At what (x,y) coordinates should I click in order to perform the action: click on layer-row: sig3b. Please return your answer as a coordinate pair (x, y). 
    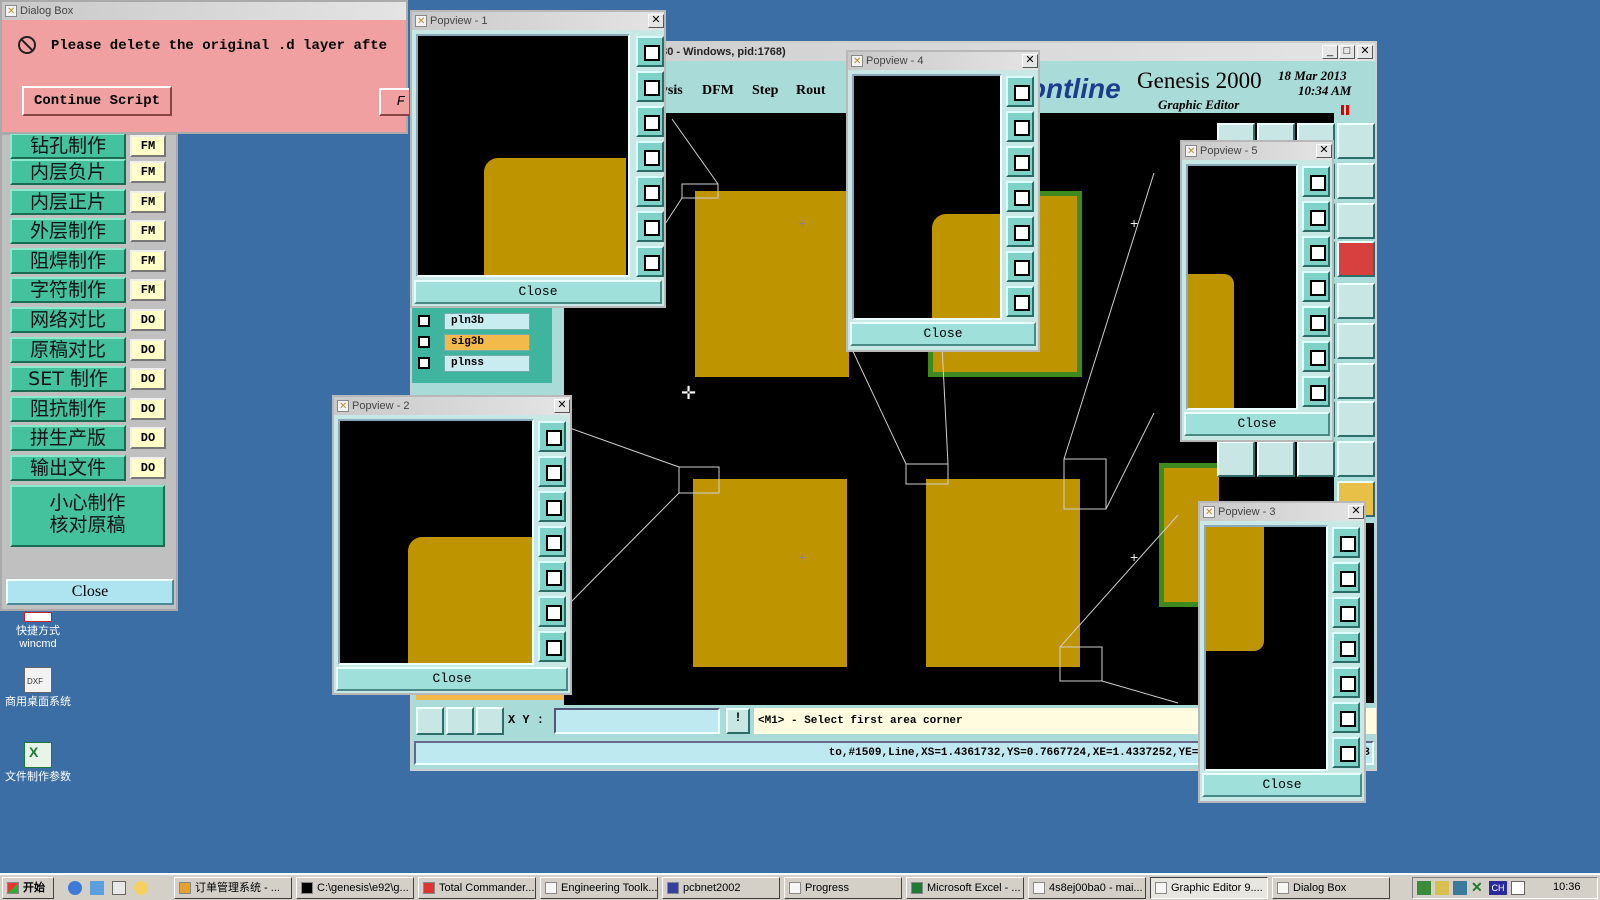
    Looking at the image, I should click on (476, 342).